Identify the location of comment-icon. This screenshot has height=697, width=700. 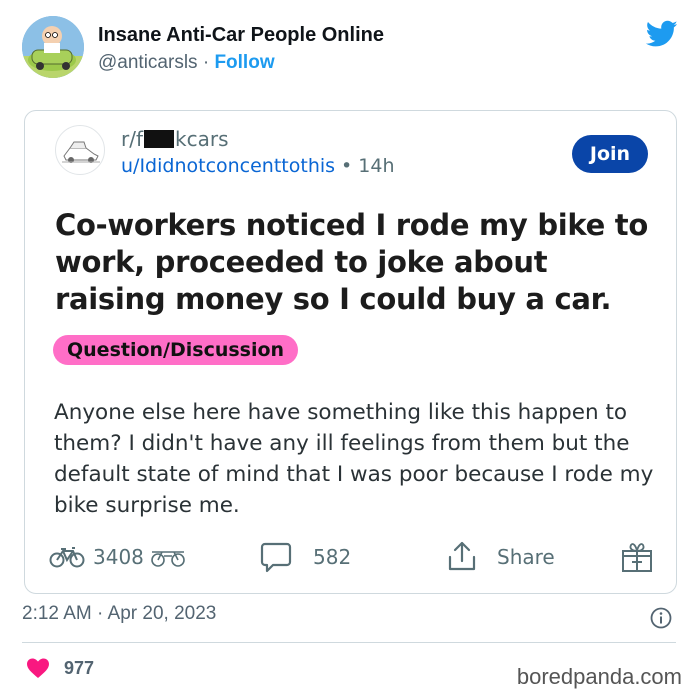
(276, 557).